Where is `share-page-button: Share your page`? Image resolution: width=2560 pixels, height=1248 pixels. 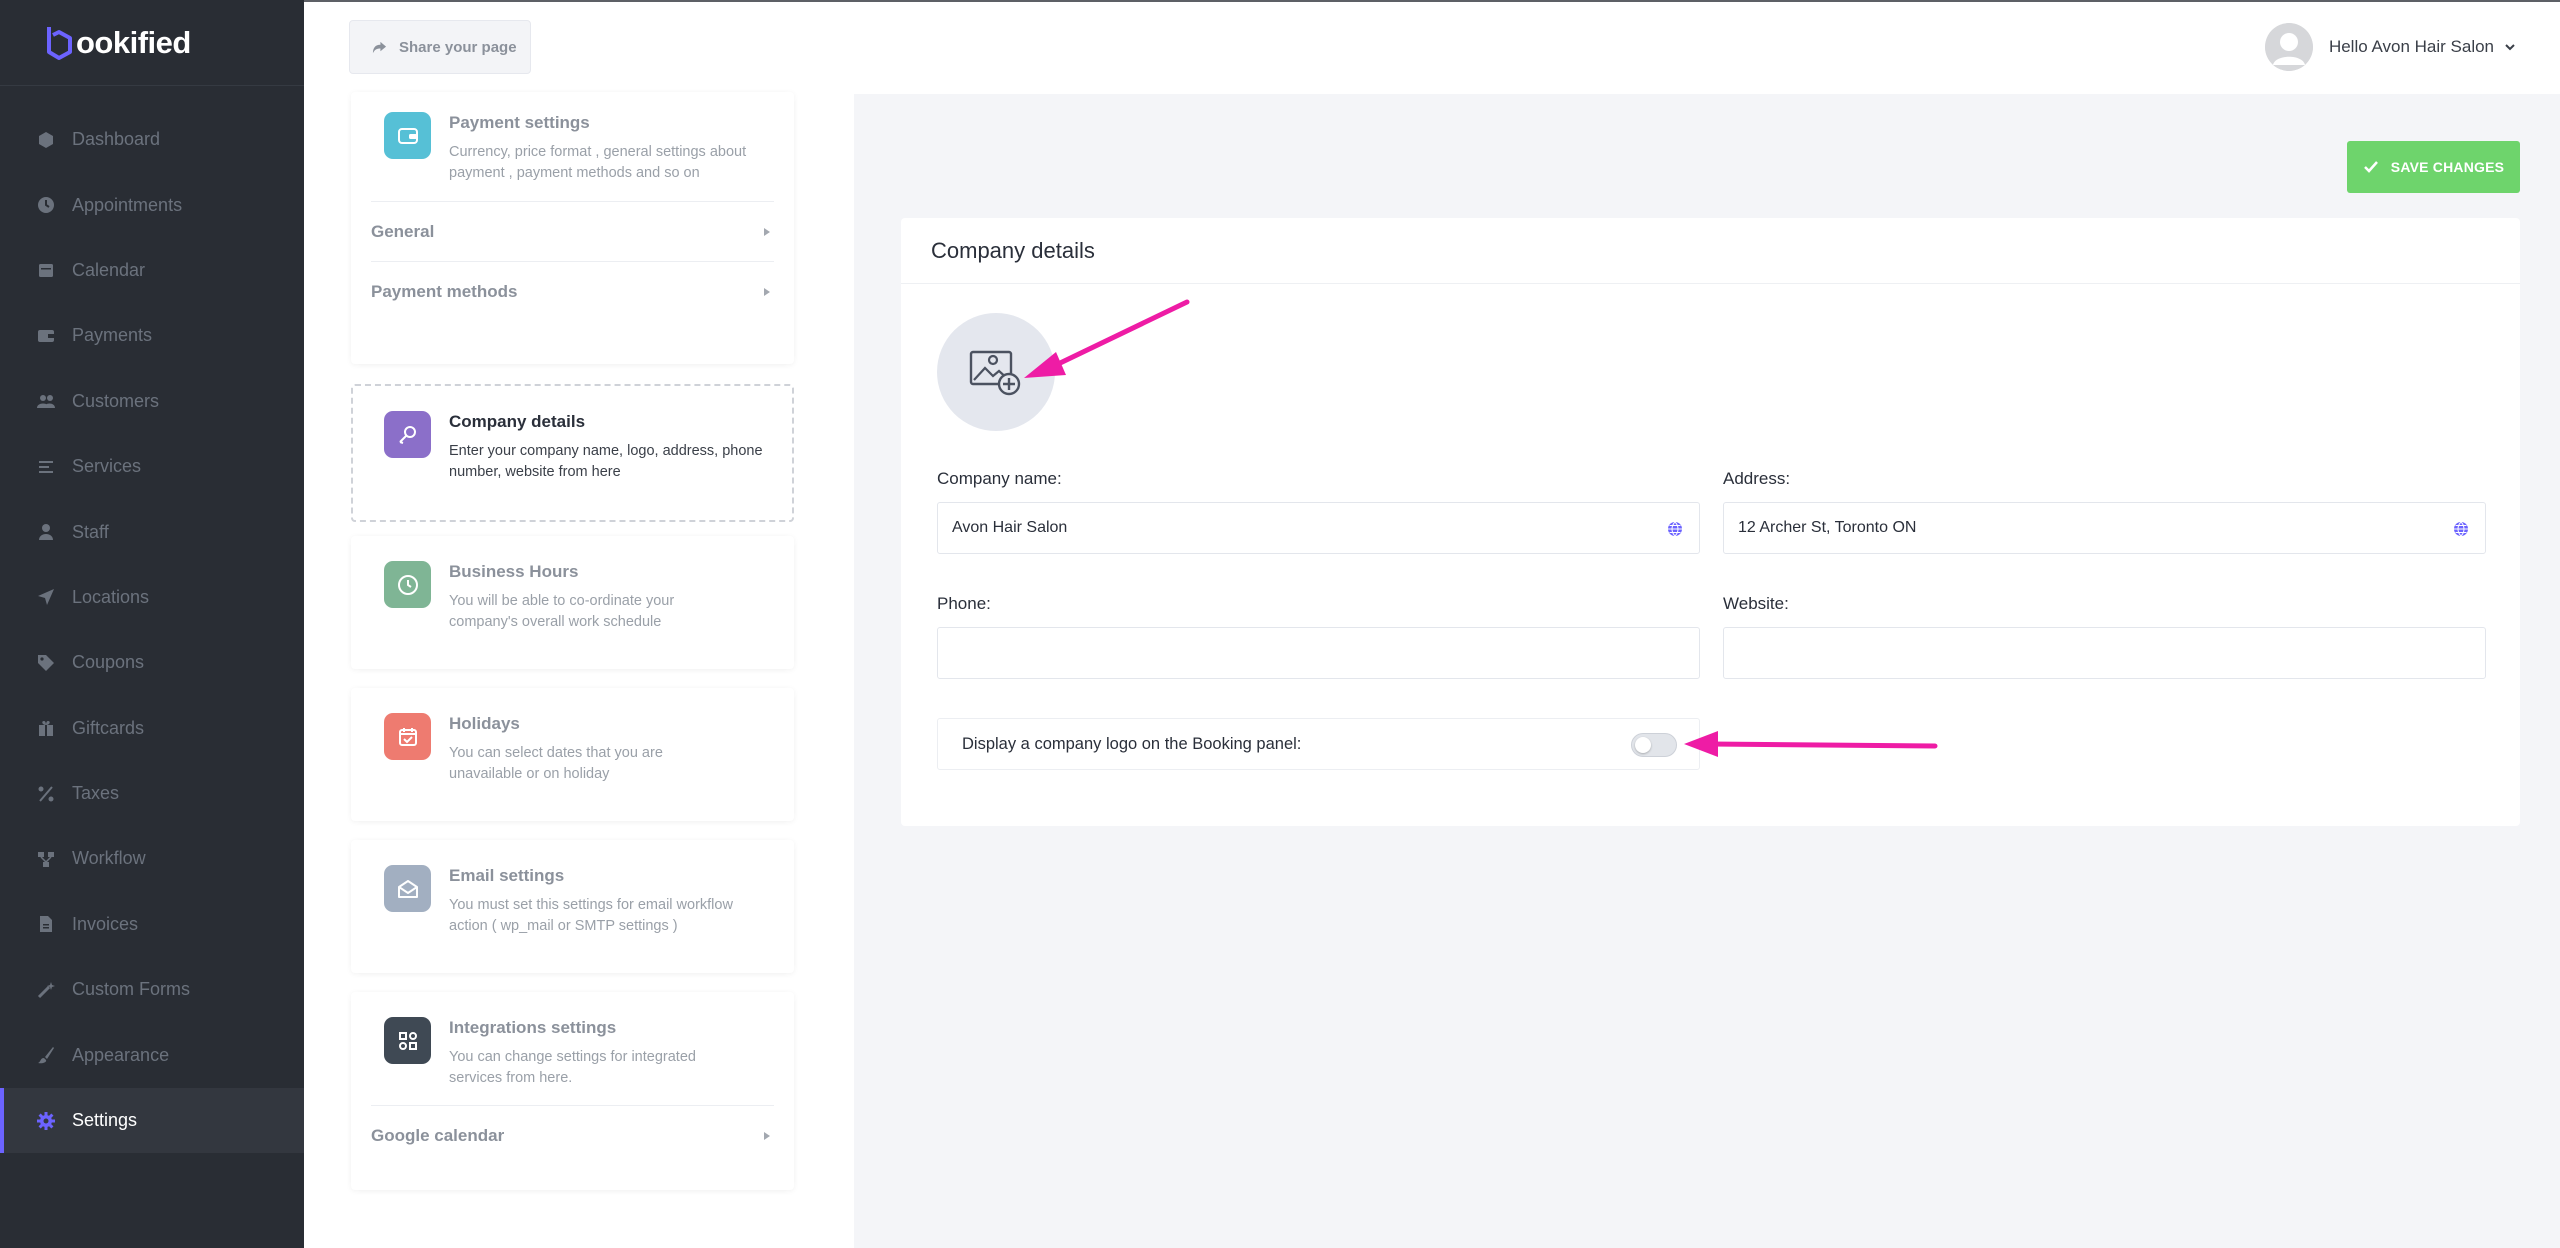
share-page-button: Share your page is located at coordinates (440, 47).